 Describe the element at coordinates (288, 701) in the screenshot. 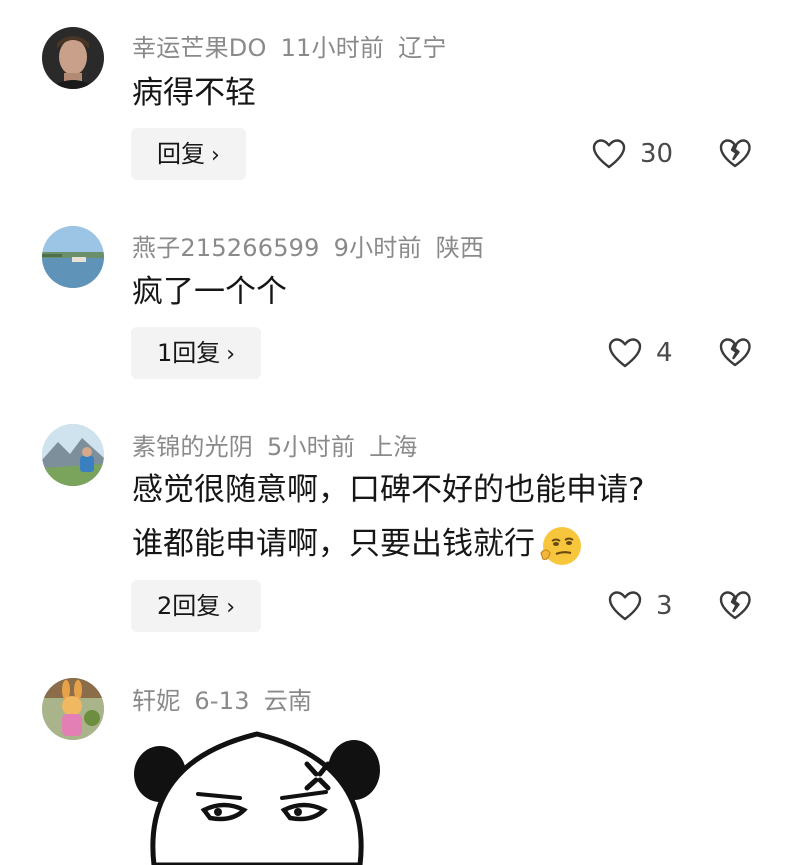

I see `comment-location: 云南` at that location.